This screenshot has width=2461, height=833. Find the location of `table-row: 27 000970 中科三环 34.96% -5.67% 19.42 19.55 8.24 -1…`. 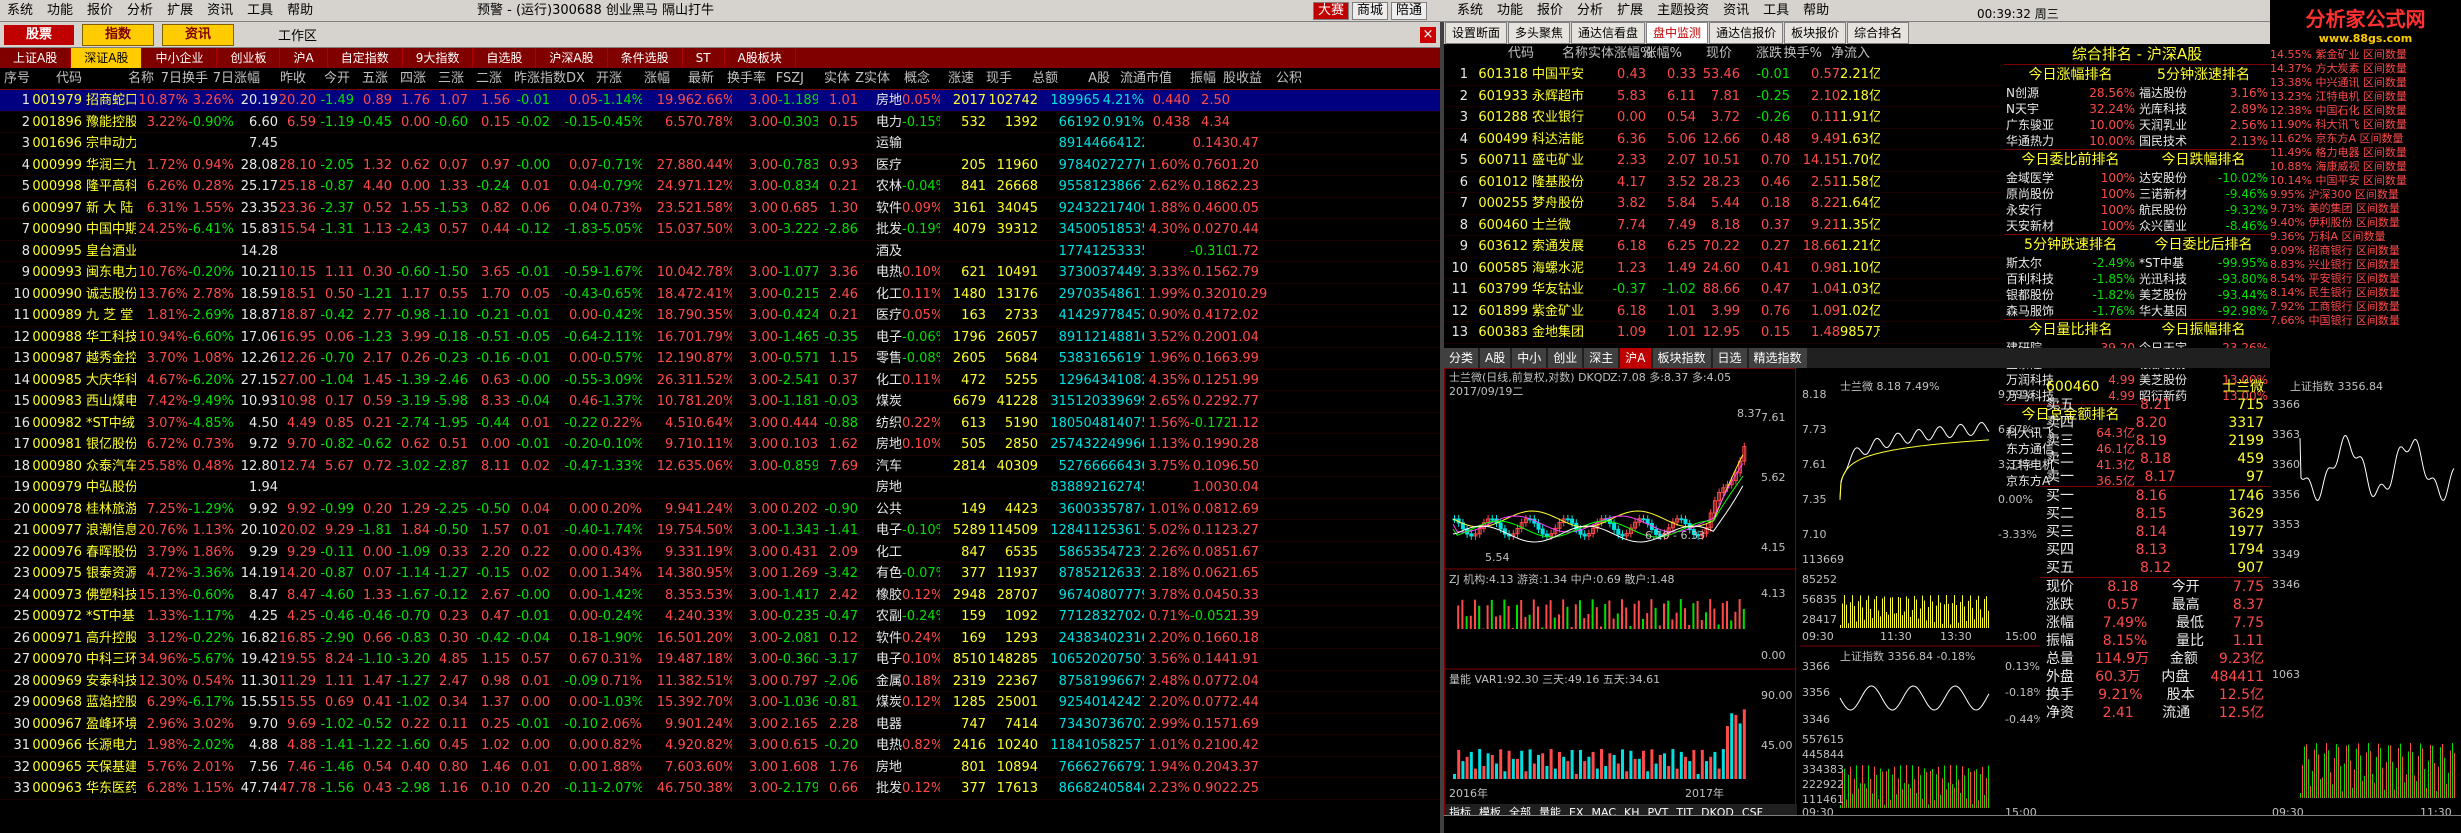

table-row: 27 000970 中科三环 34.96% -5.67% 19.42 19.55 8.24 -1… is located at coordinates (720, 660).